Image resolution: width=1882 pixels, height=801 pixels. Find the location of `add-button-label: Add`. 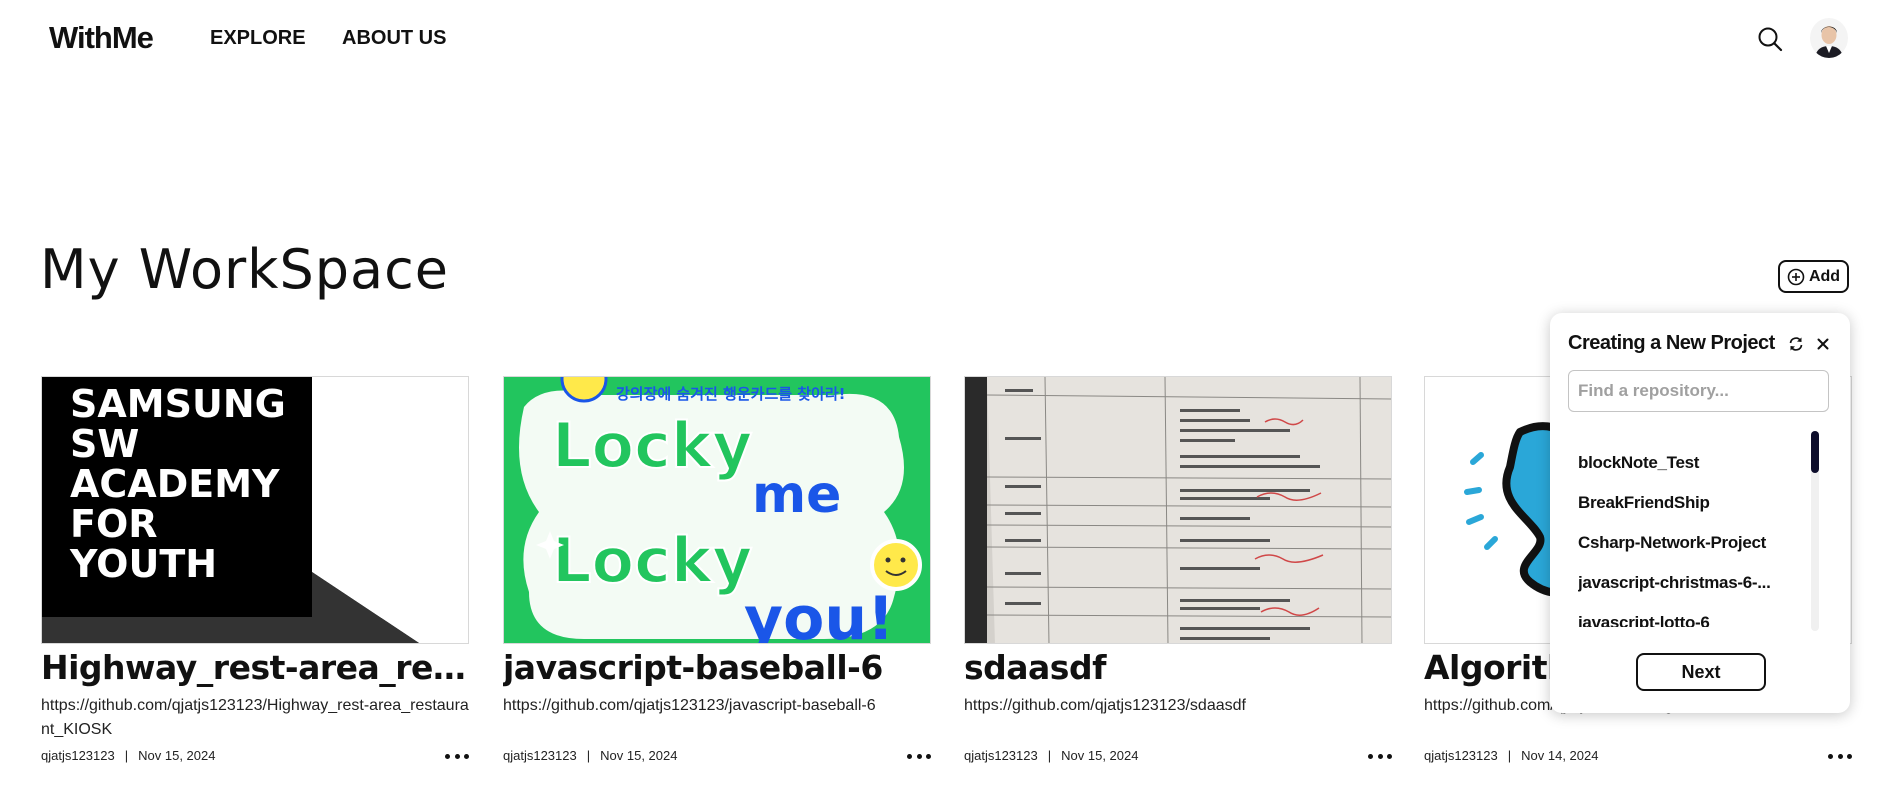

add-button-label: Add is located at coordinates (1824, 276).